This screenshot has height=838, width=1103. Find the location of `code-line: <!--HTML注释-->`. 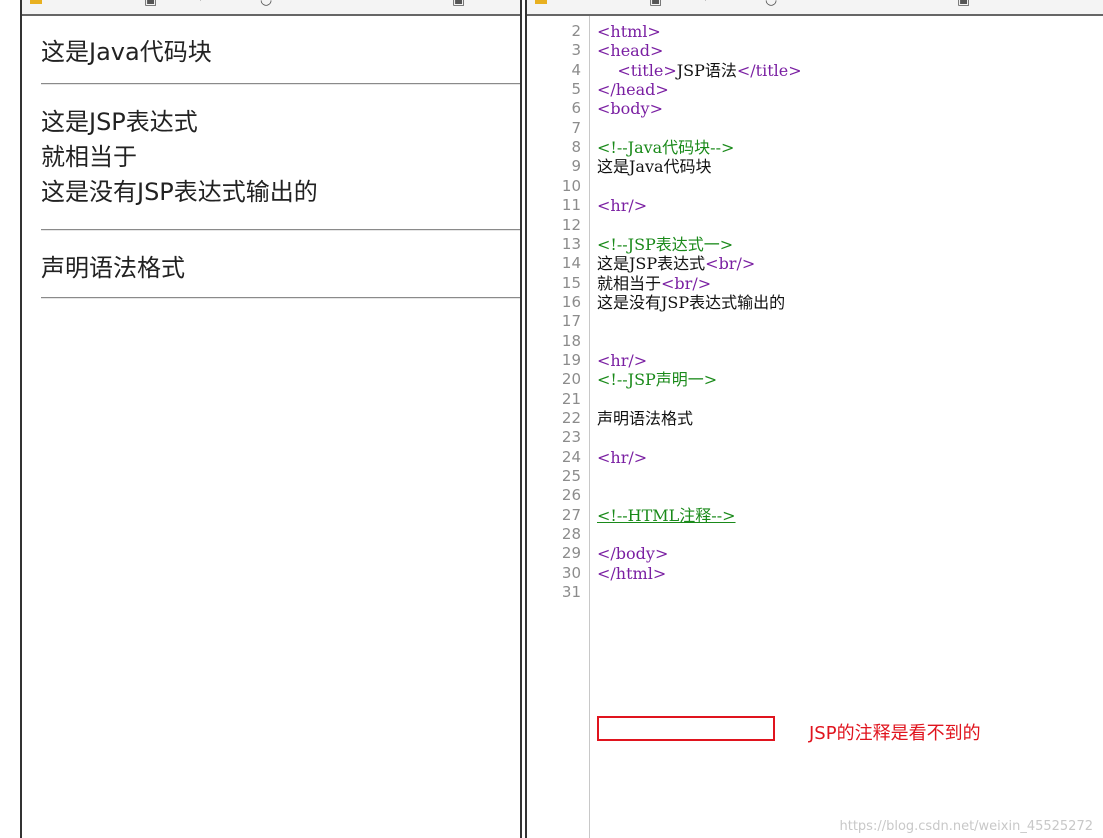

code-line: <!--HTML注释--> is located at coordinates (666, 515).